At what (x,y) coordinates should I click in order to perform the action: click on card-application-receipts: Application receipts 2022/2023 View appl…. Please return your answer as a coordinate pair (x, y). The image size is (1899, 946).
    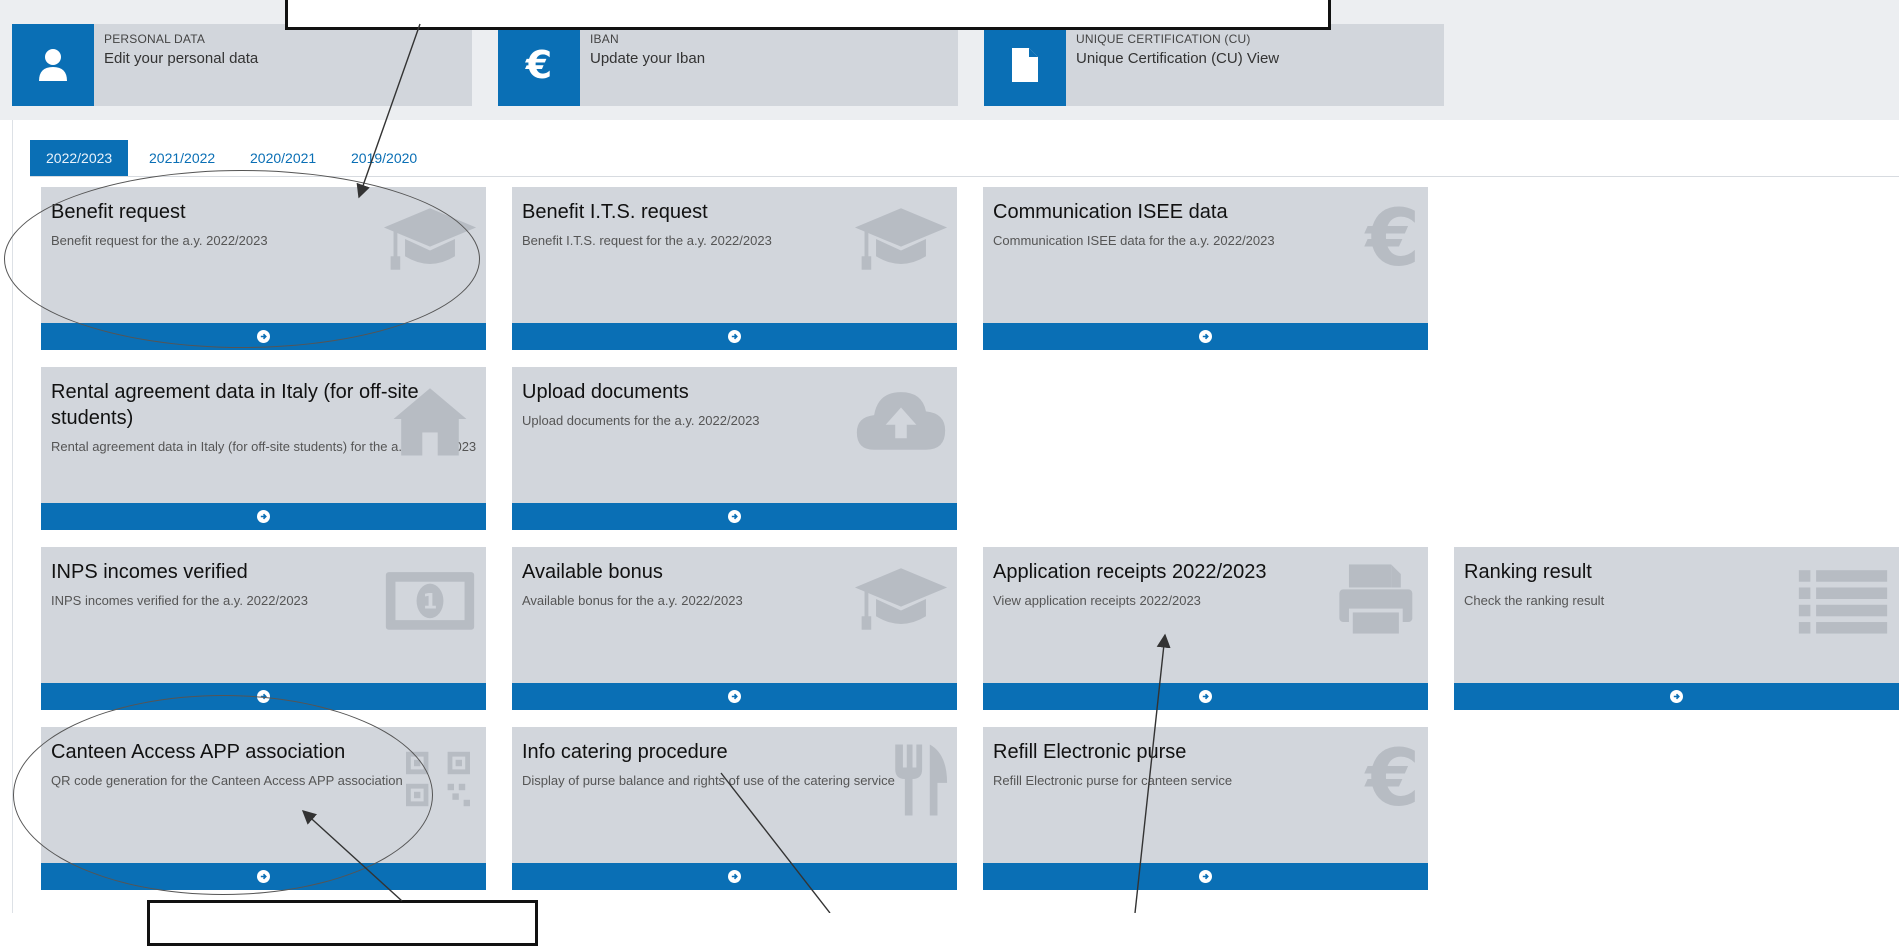
    Looking at the image, I should click on (1205, 628).